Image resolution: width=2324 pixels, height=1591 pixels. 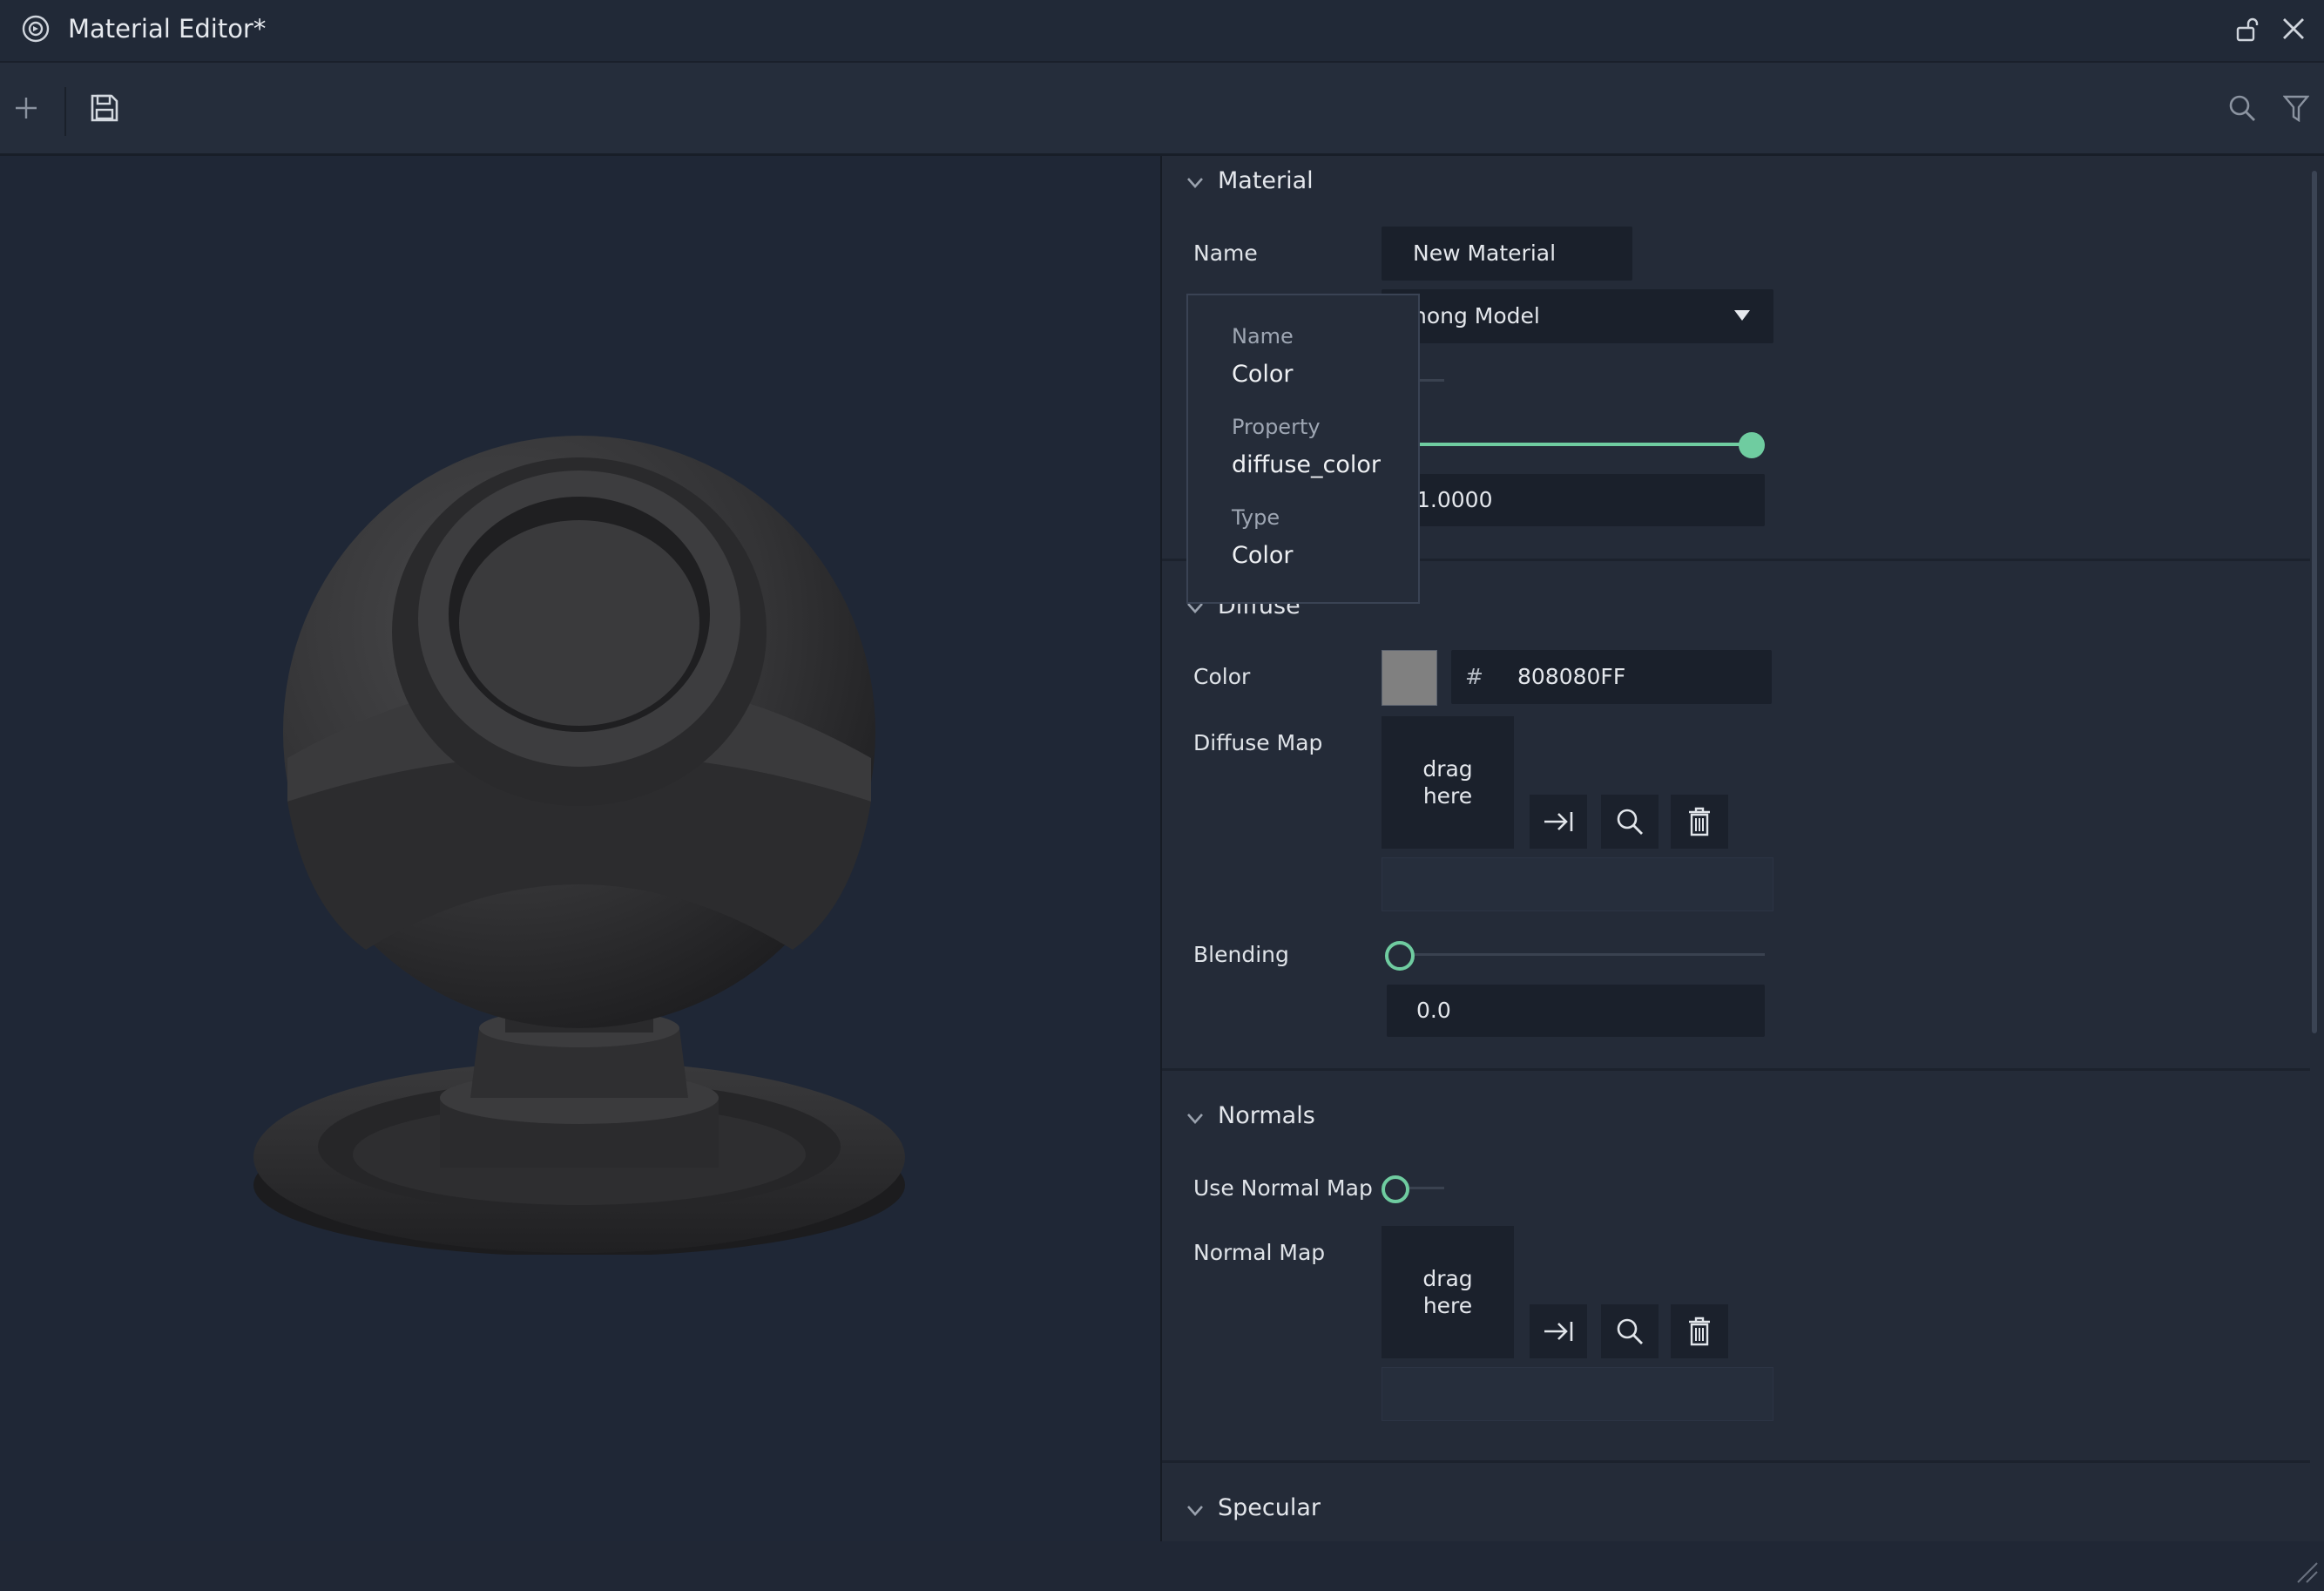 What do you see at coordinates (1572, 444) in the screenshot?
I see `opacity-slider-track` at bounding box center [1572, 444].